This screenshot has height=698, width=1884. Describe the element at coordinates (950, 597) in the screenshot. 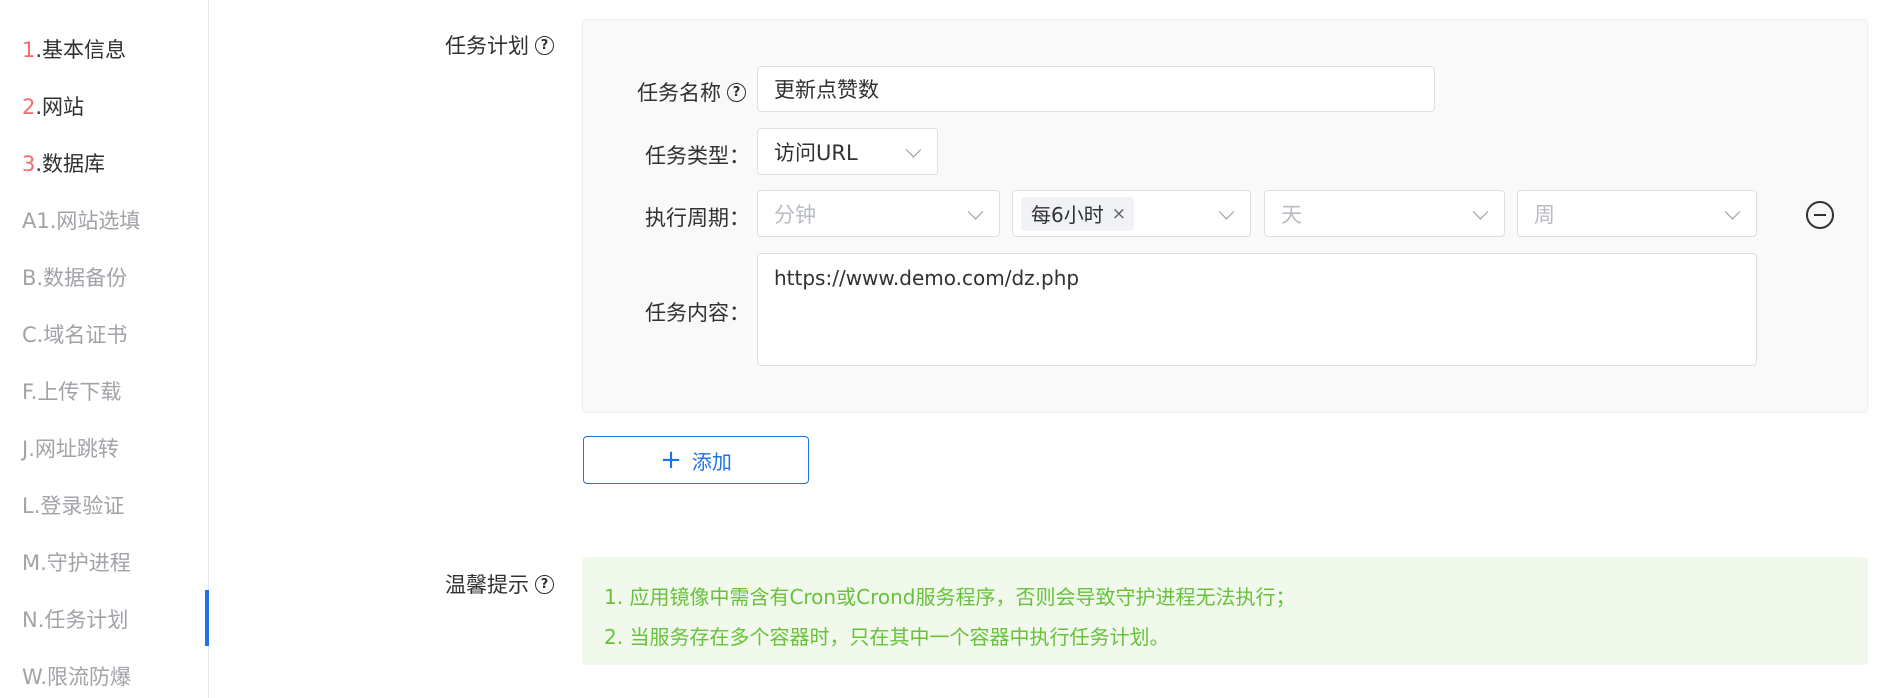

I see `tip-line: 1. 应用镜像中需含有Cron或Crond服务程序，否则会导致守护进程无法执行；` at that location.